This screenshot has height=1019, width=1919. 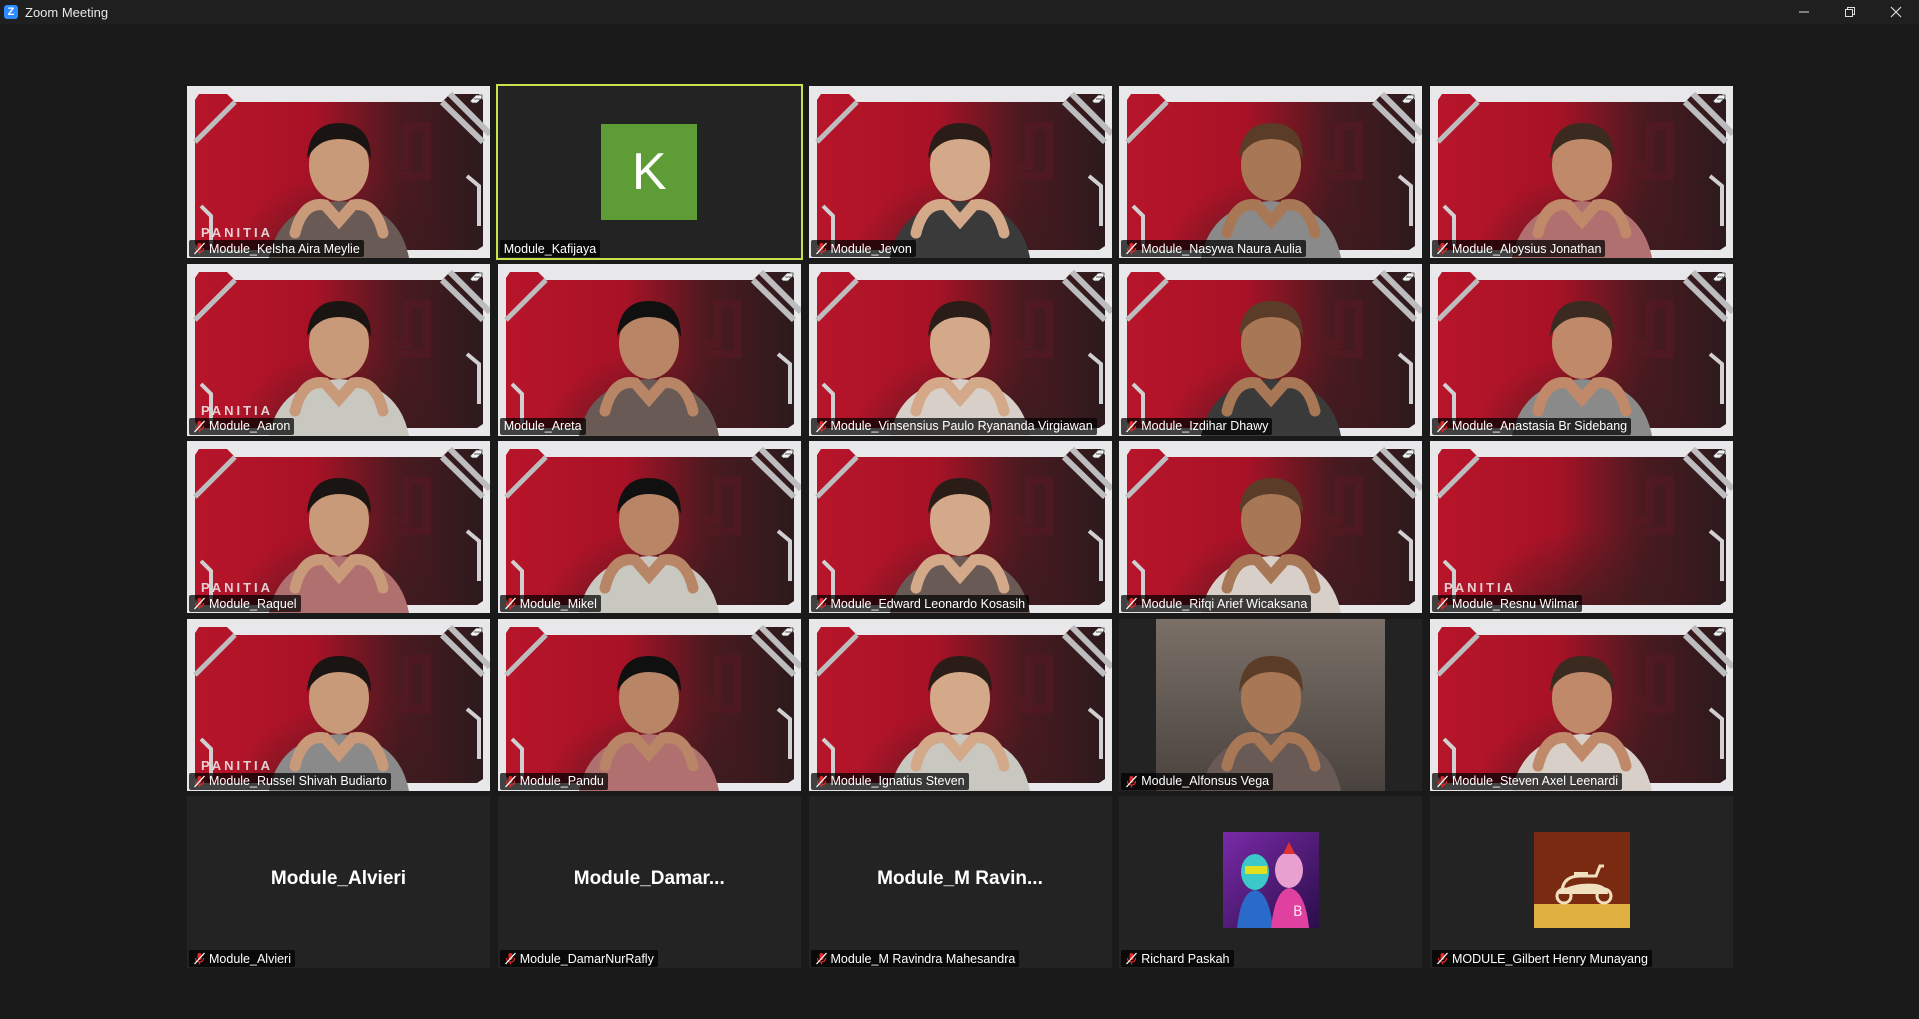 I want to click on participant-tile-module-alvieri: Module_Alvieri Module_Alvieri, so click(x=338, y=882).